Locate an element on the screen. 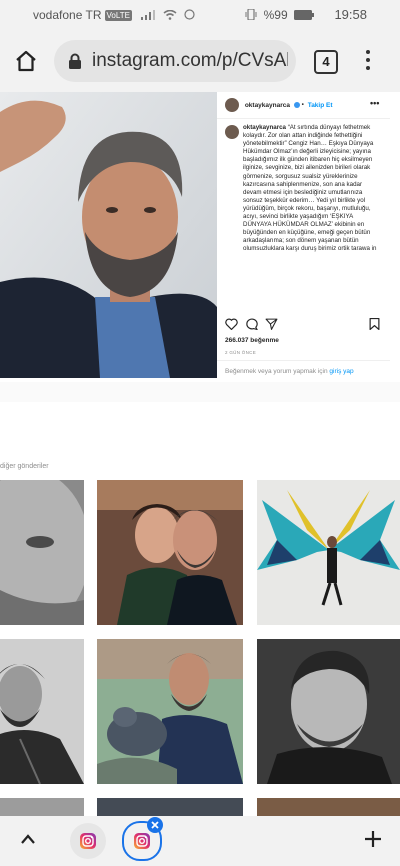 This screenshot has height=866, width=400. lock-icon is located at coordinates (75, 61).